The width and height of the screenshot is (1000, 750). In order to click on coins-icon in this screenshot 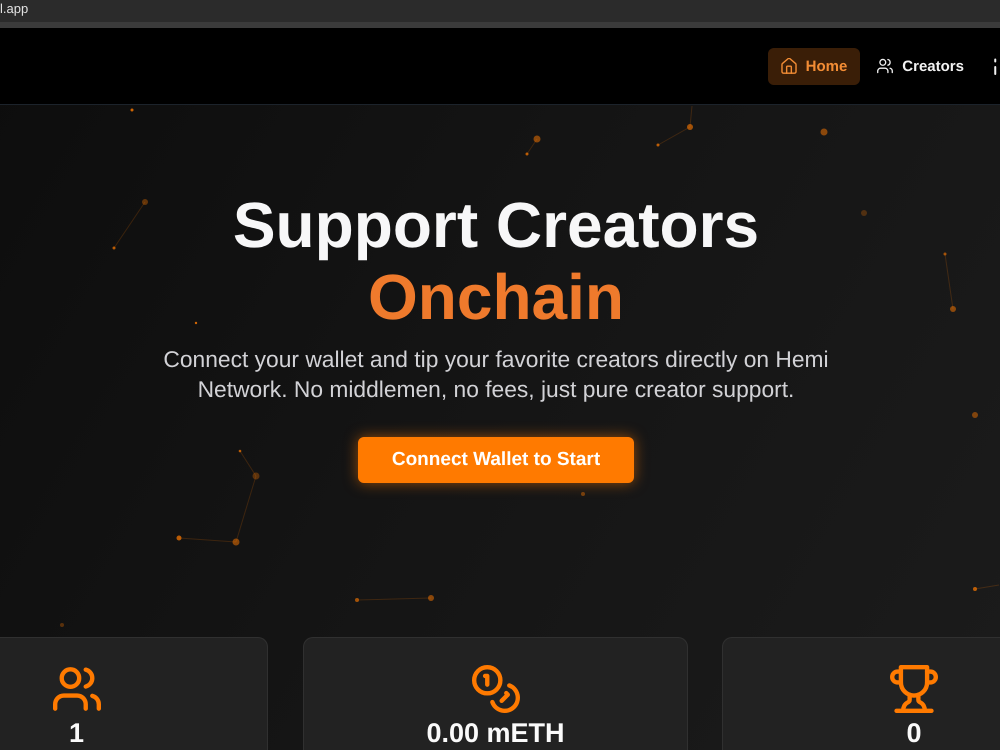, I will do `click(496, 689)`.